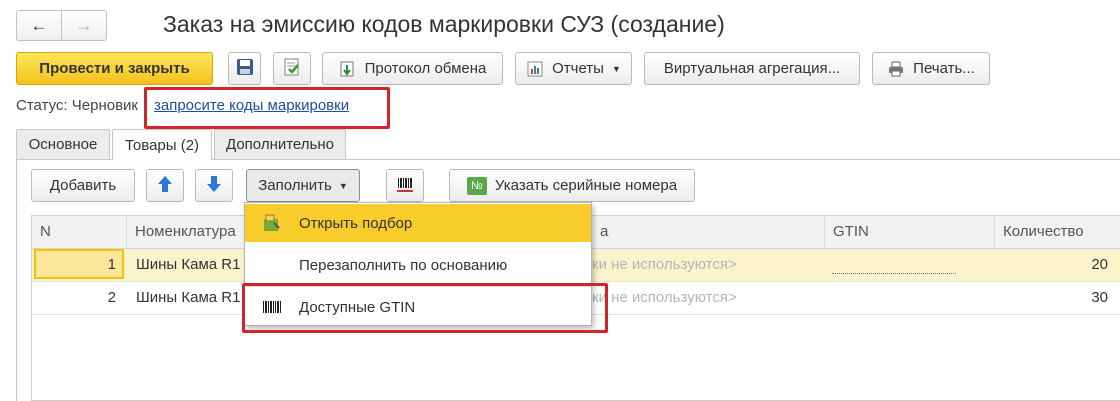 This screenshot has height=401, width=1120. Describe the element at coordinates (295, 185) in the screenshot. I see `fill-label: Заполнить` at that location.